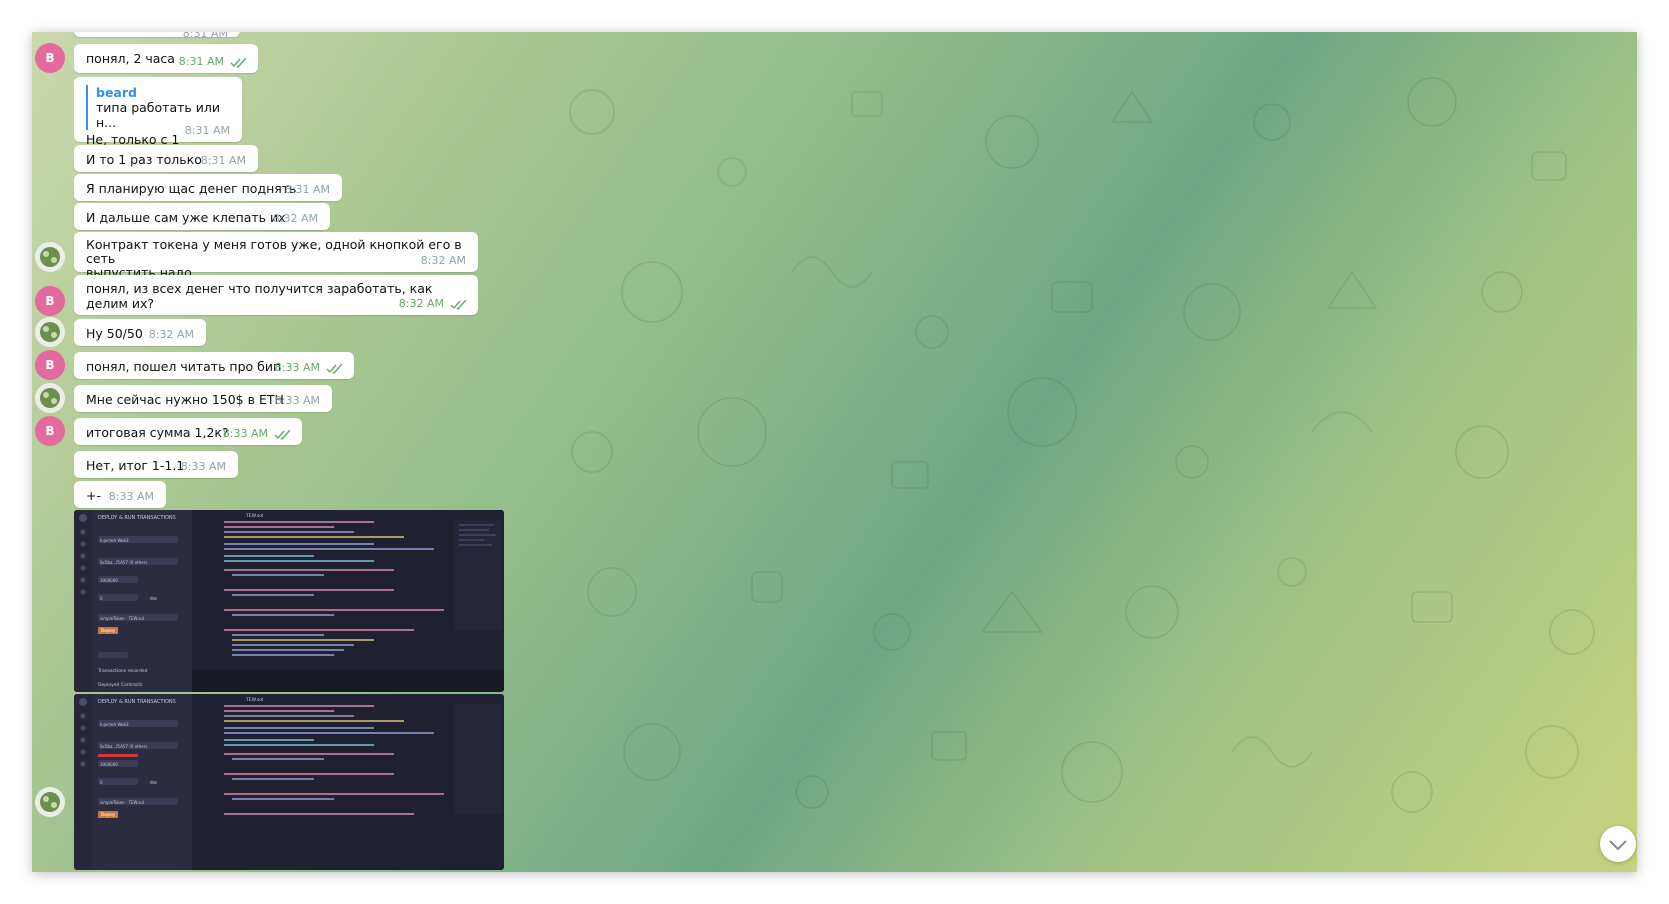  I want to click on scroll-to-bottom-button, so click(1618, 844).